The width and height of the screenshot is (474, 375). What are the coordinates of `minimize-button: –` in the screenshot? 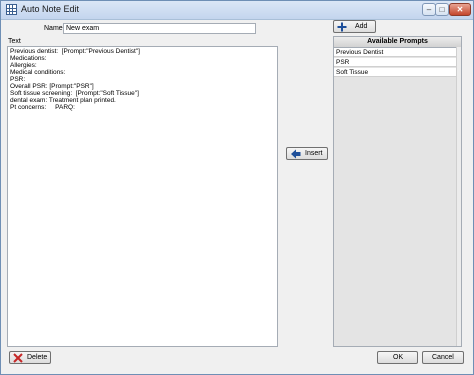 It's located at (429, 9).